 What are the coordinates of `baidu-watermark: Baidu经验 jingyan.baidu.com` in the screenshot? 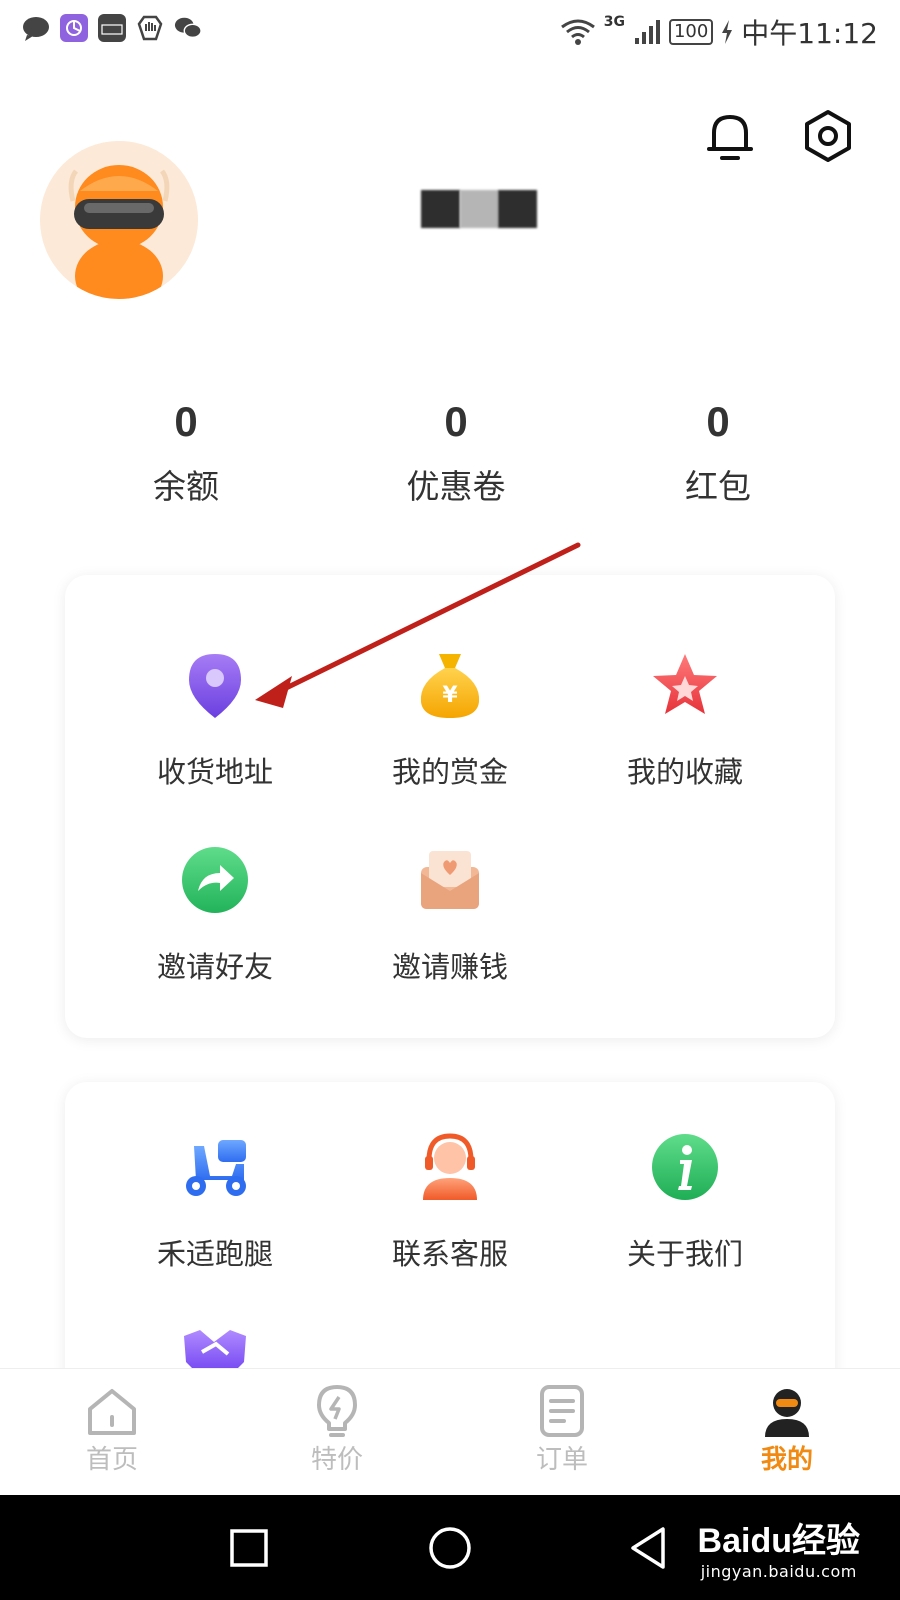 It's located at (779, 1547).